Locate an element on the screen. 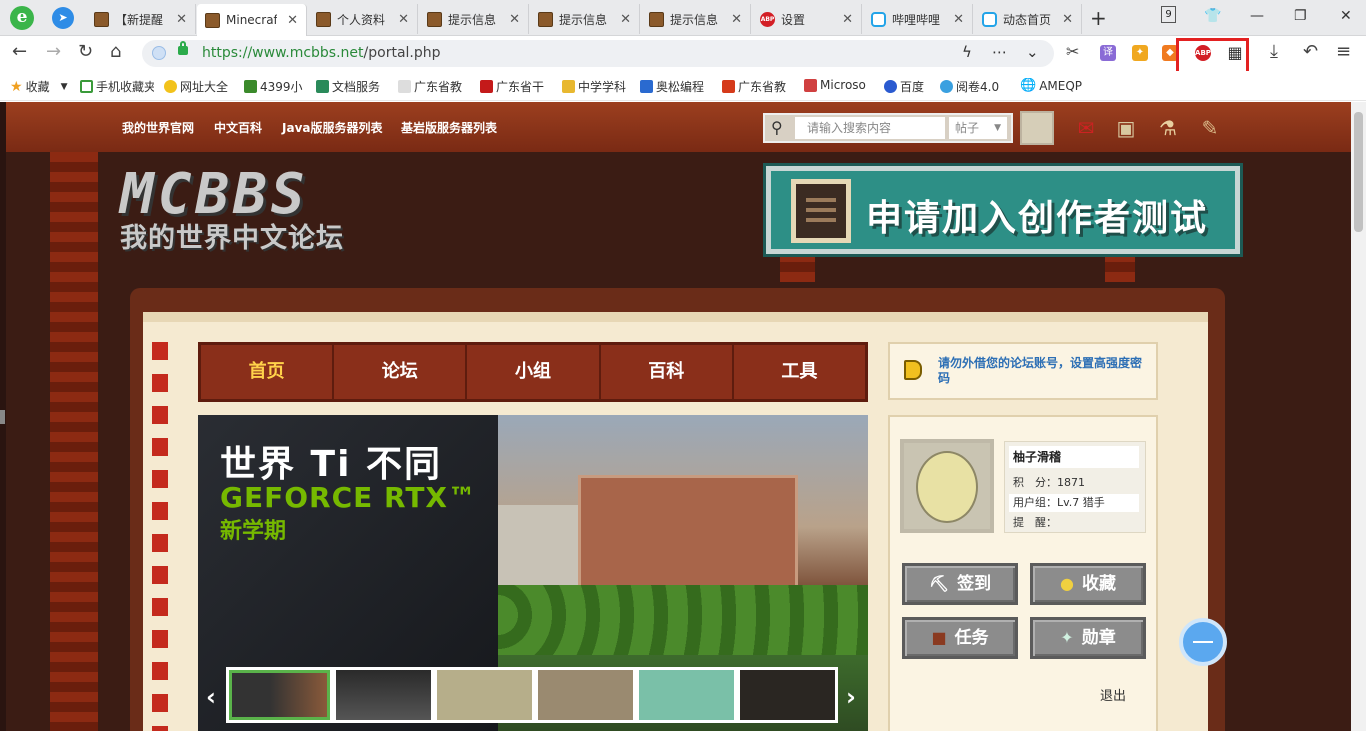 The height and width of the screenshot is (731, 1366). tab: 哔哩哔哩 ✕ is located at coordinates (918, 19).